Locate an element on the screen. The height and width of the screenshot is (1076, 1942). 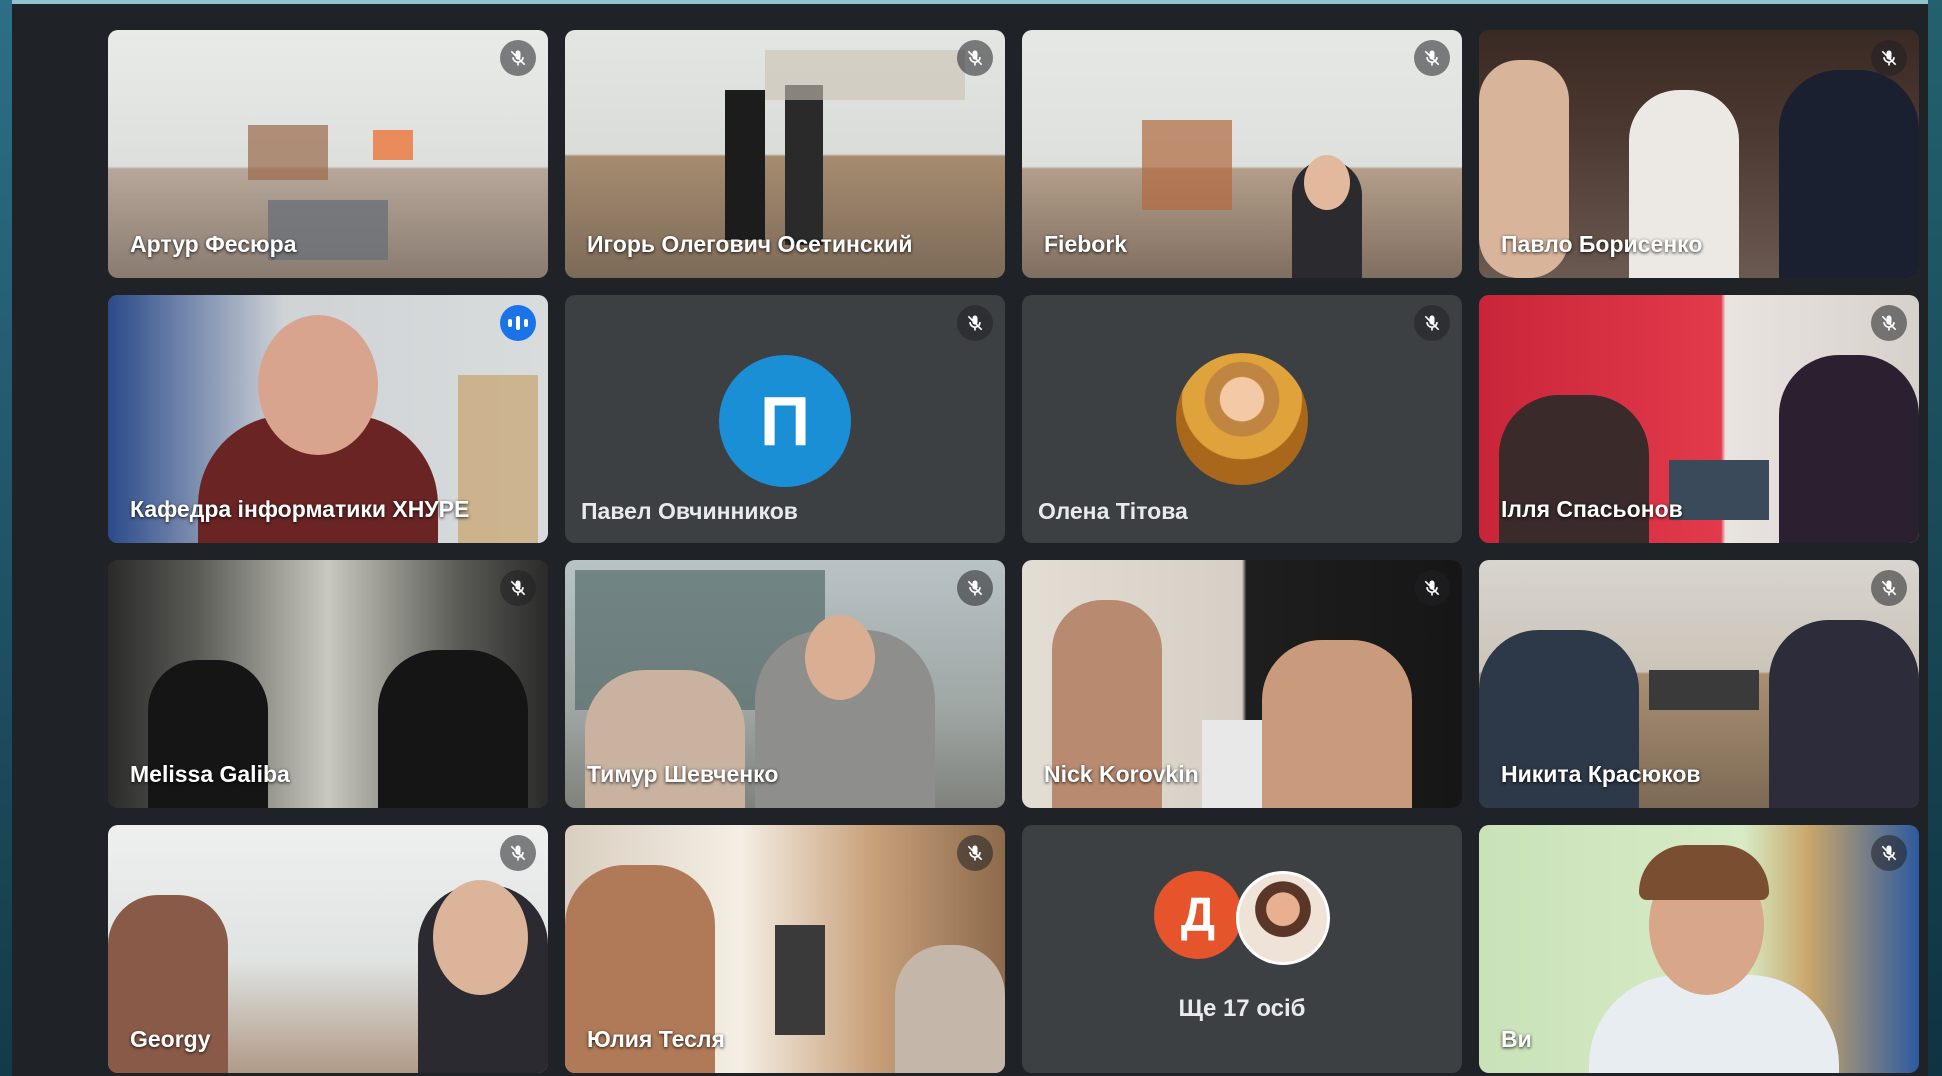
participant-tile: Nick Korovkin is located at coordinates (1242, 684).